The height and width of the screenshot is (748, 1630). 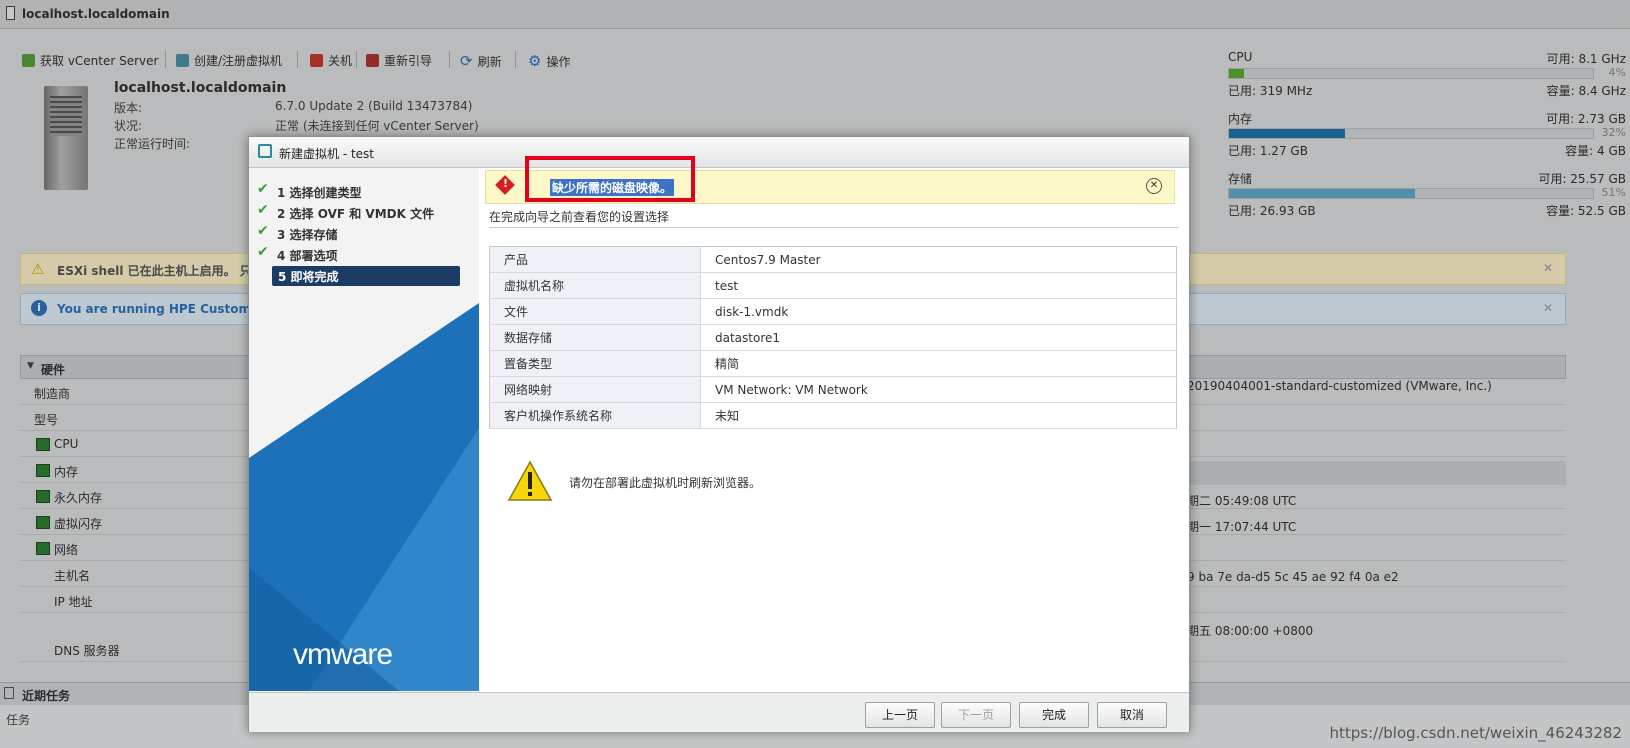 I want to click on error-icon-mark: !, so click(x=506, y=183).